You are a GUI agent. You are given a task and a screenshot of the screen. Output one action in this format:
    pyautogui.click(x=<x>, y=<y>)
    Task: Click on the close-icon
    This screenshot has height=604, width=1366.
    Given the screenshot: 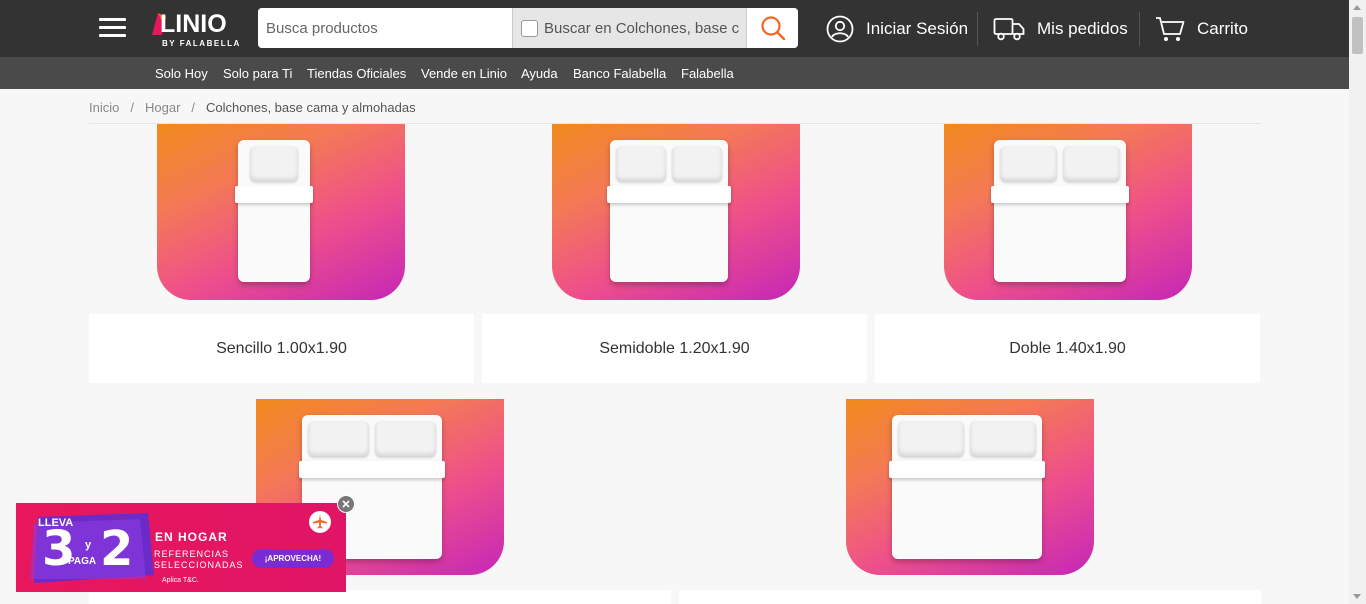 What is the action you would take?
    pyautogui.click(x=346, y=504)
    